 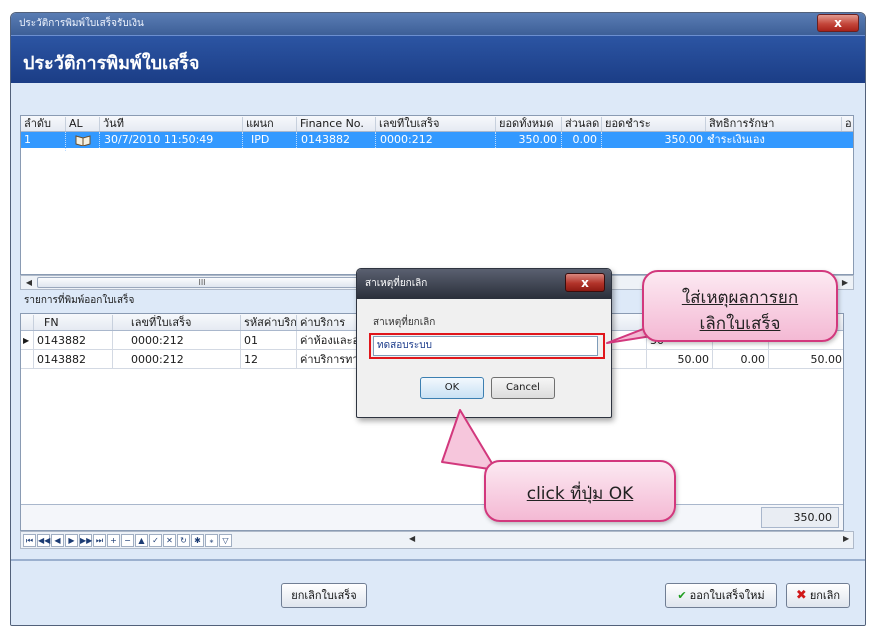 What do you see at coordinates (268, 359) in the screenshot?
I see `cell-code: 12` at bounding box center [268, 359].